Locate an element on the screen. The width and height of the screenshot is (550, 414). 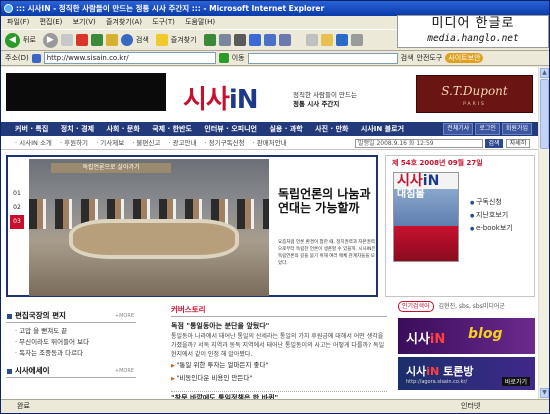
mail-icon is located at coordinates (224, 40).